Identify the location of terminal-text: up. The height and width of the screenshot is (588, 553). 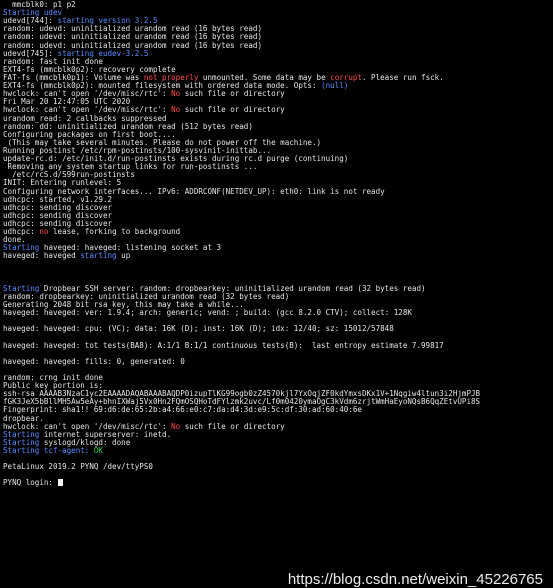
(123, 256).